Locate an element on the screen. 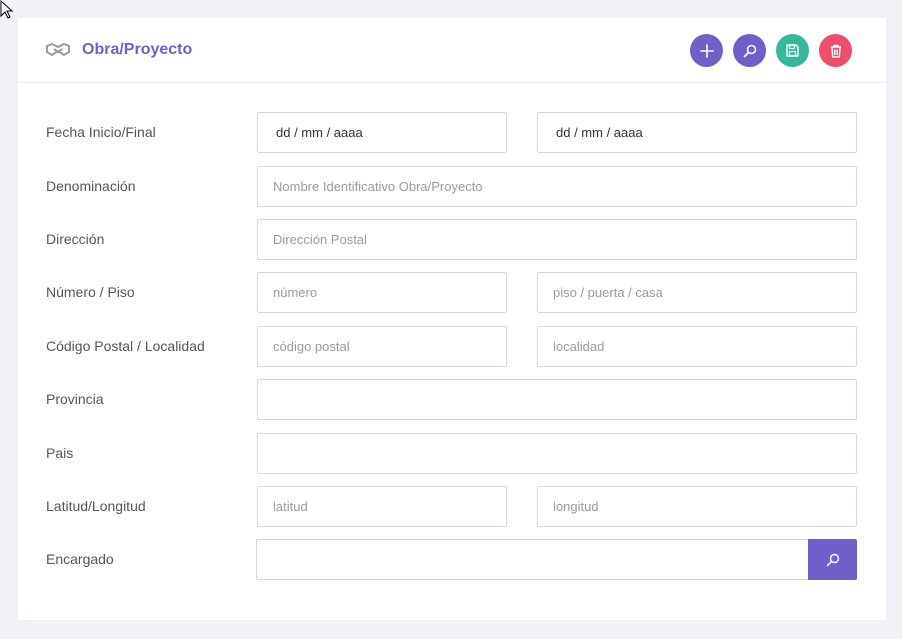 Image resolution: width=902 pixels, height=639 pixels. direccion-input is located at coordinates (557, 239).